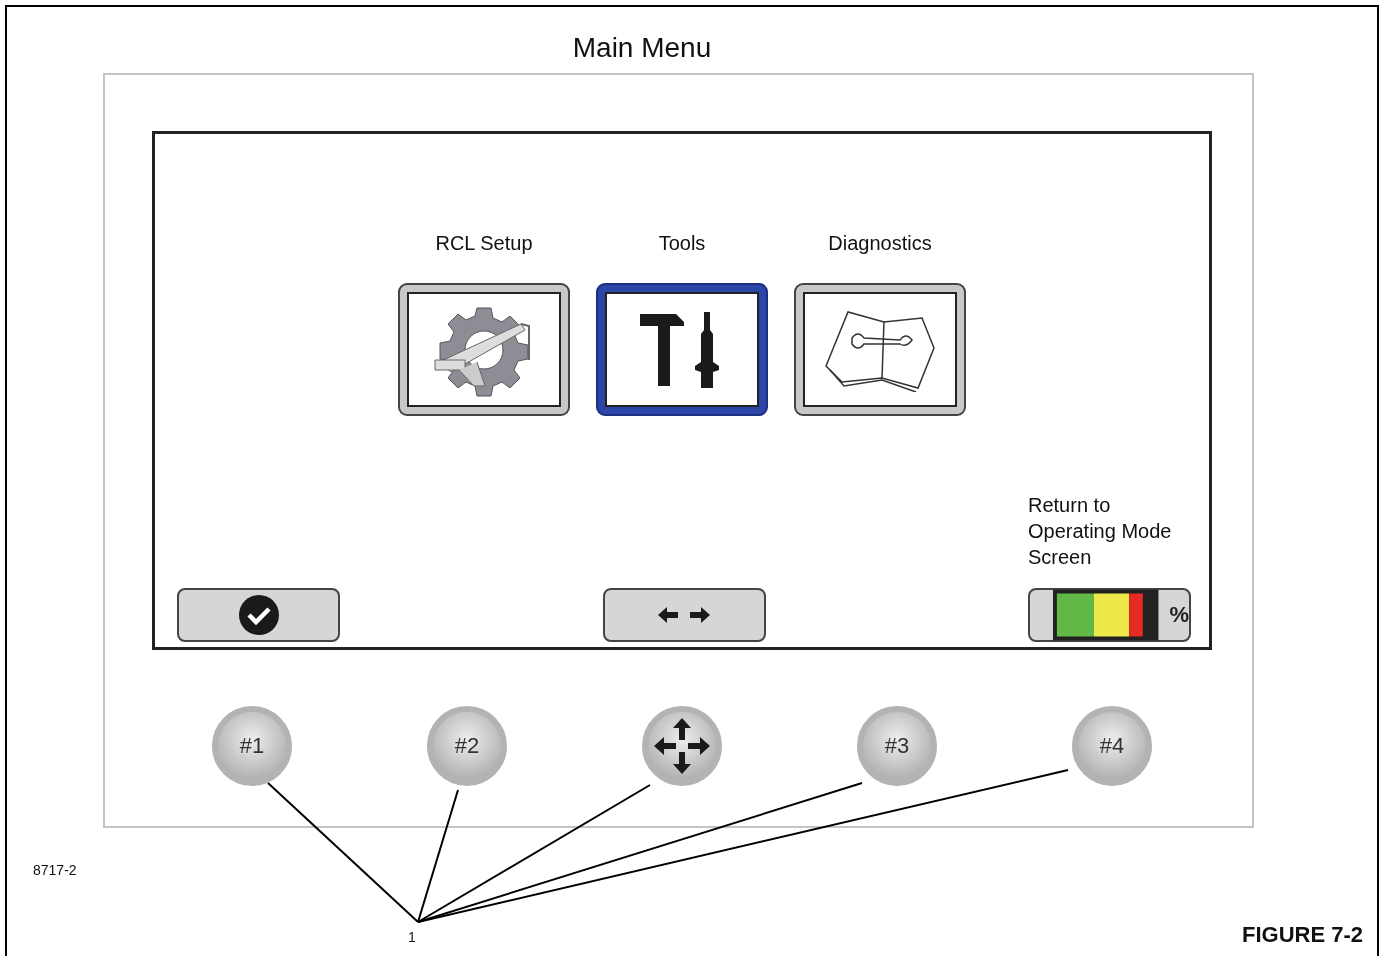  I want to click on menu-label: Diagnostics, so click(880, 243).